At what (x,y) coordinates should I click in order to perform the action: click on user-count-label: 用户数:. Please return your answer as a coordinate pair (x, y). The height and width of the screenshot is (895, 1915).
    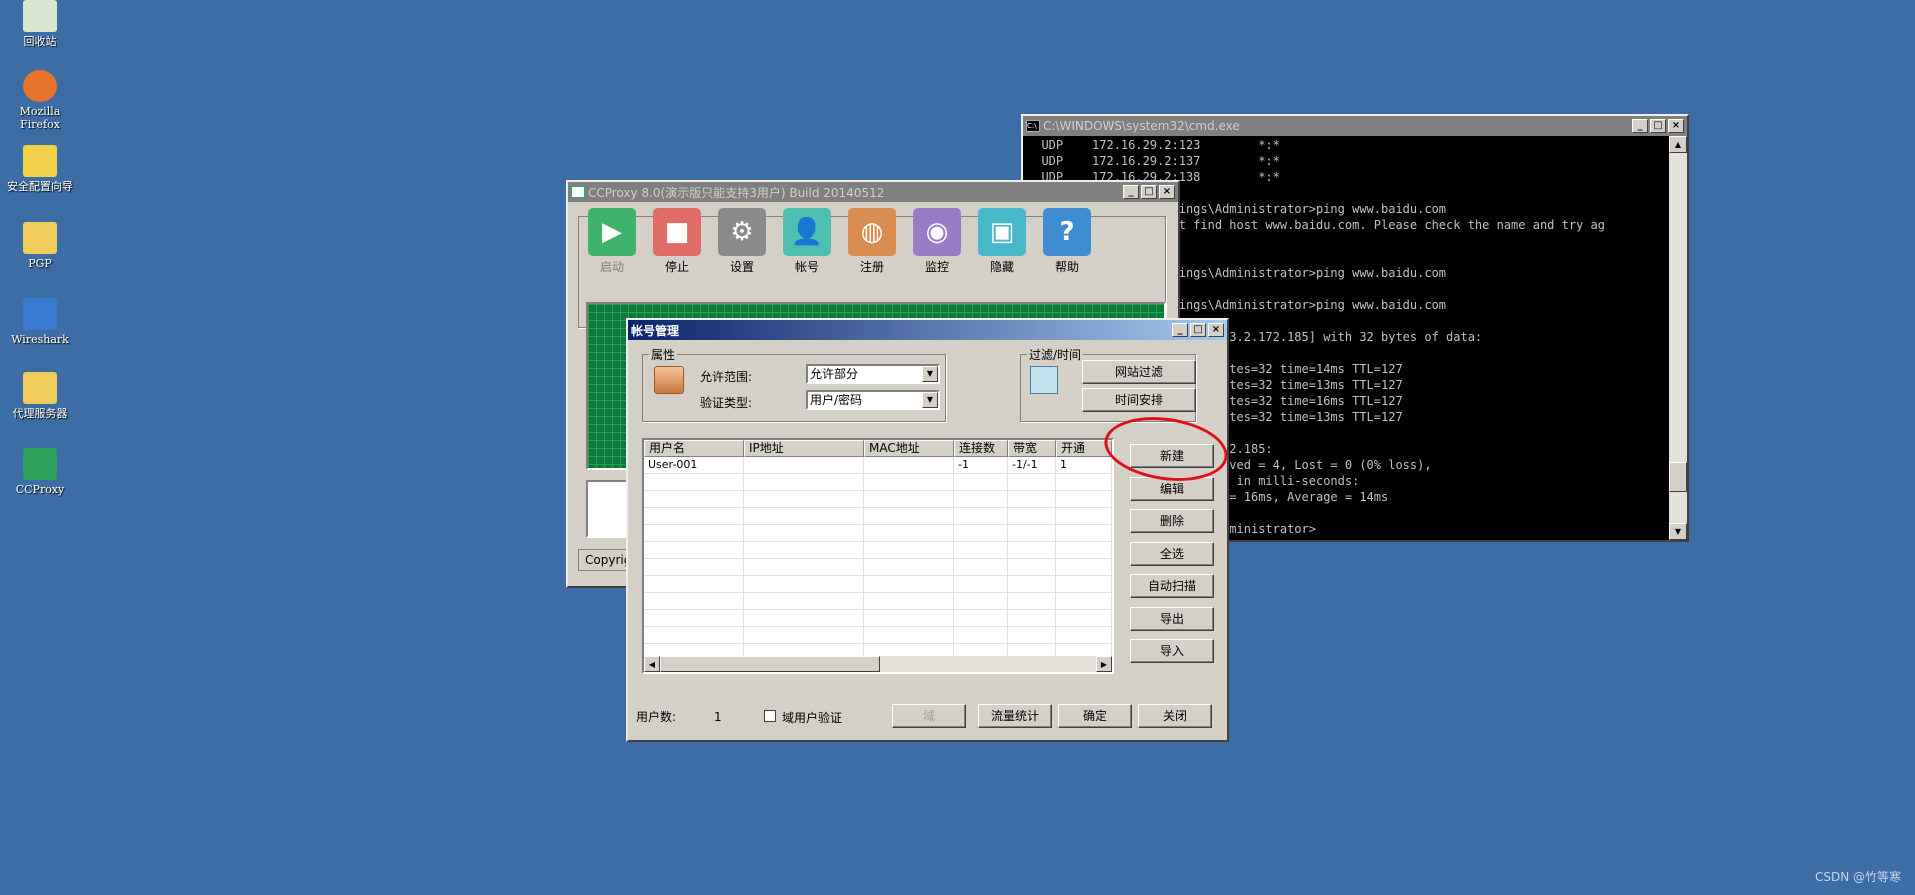
    Looking at the image, I should click on (656, 717).